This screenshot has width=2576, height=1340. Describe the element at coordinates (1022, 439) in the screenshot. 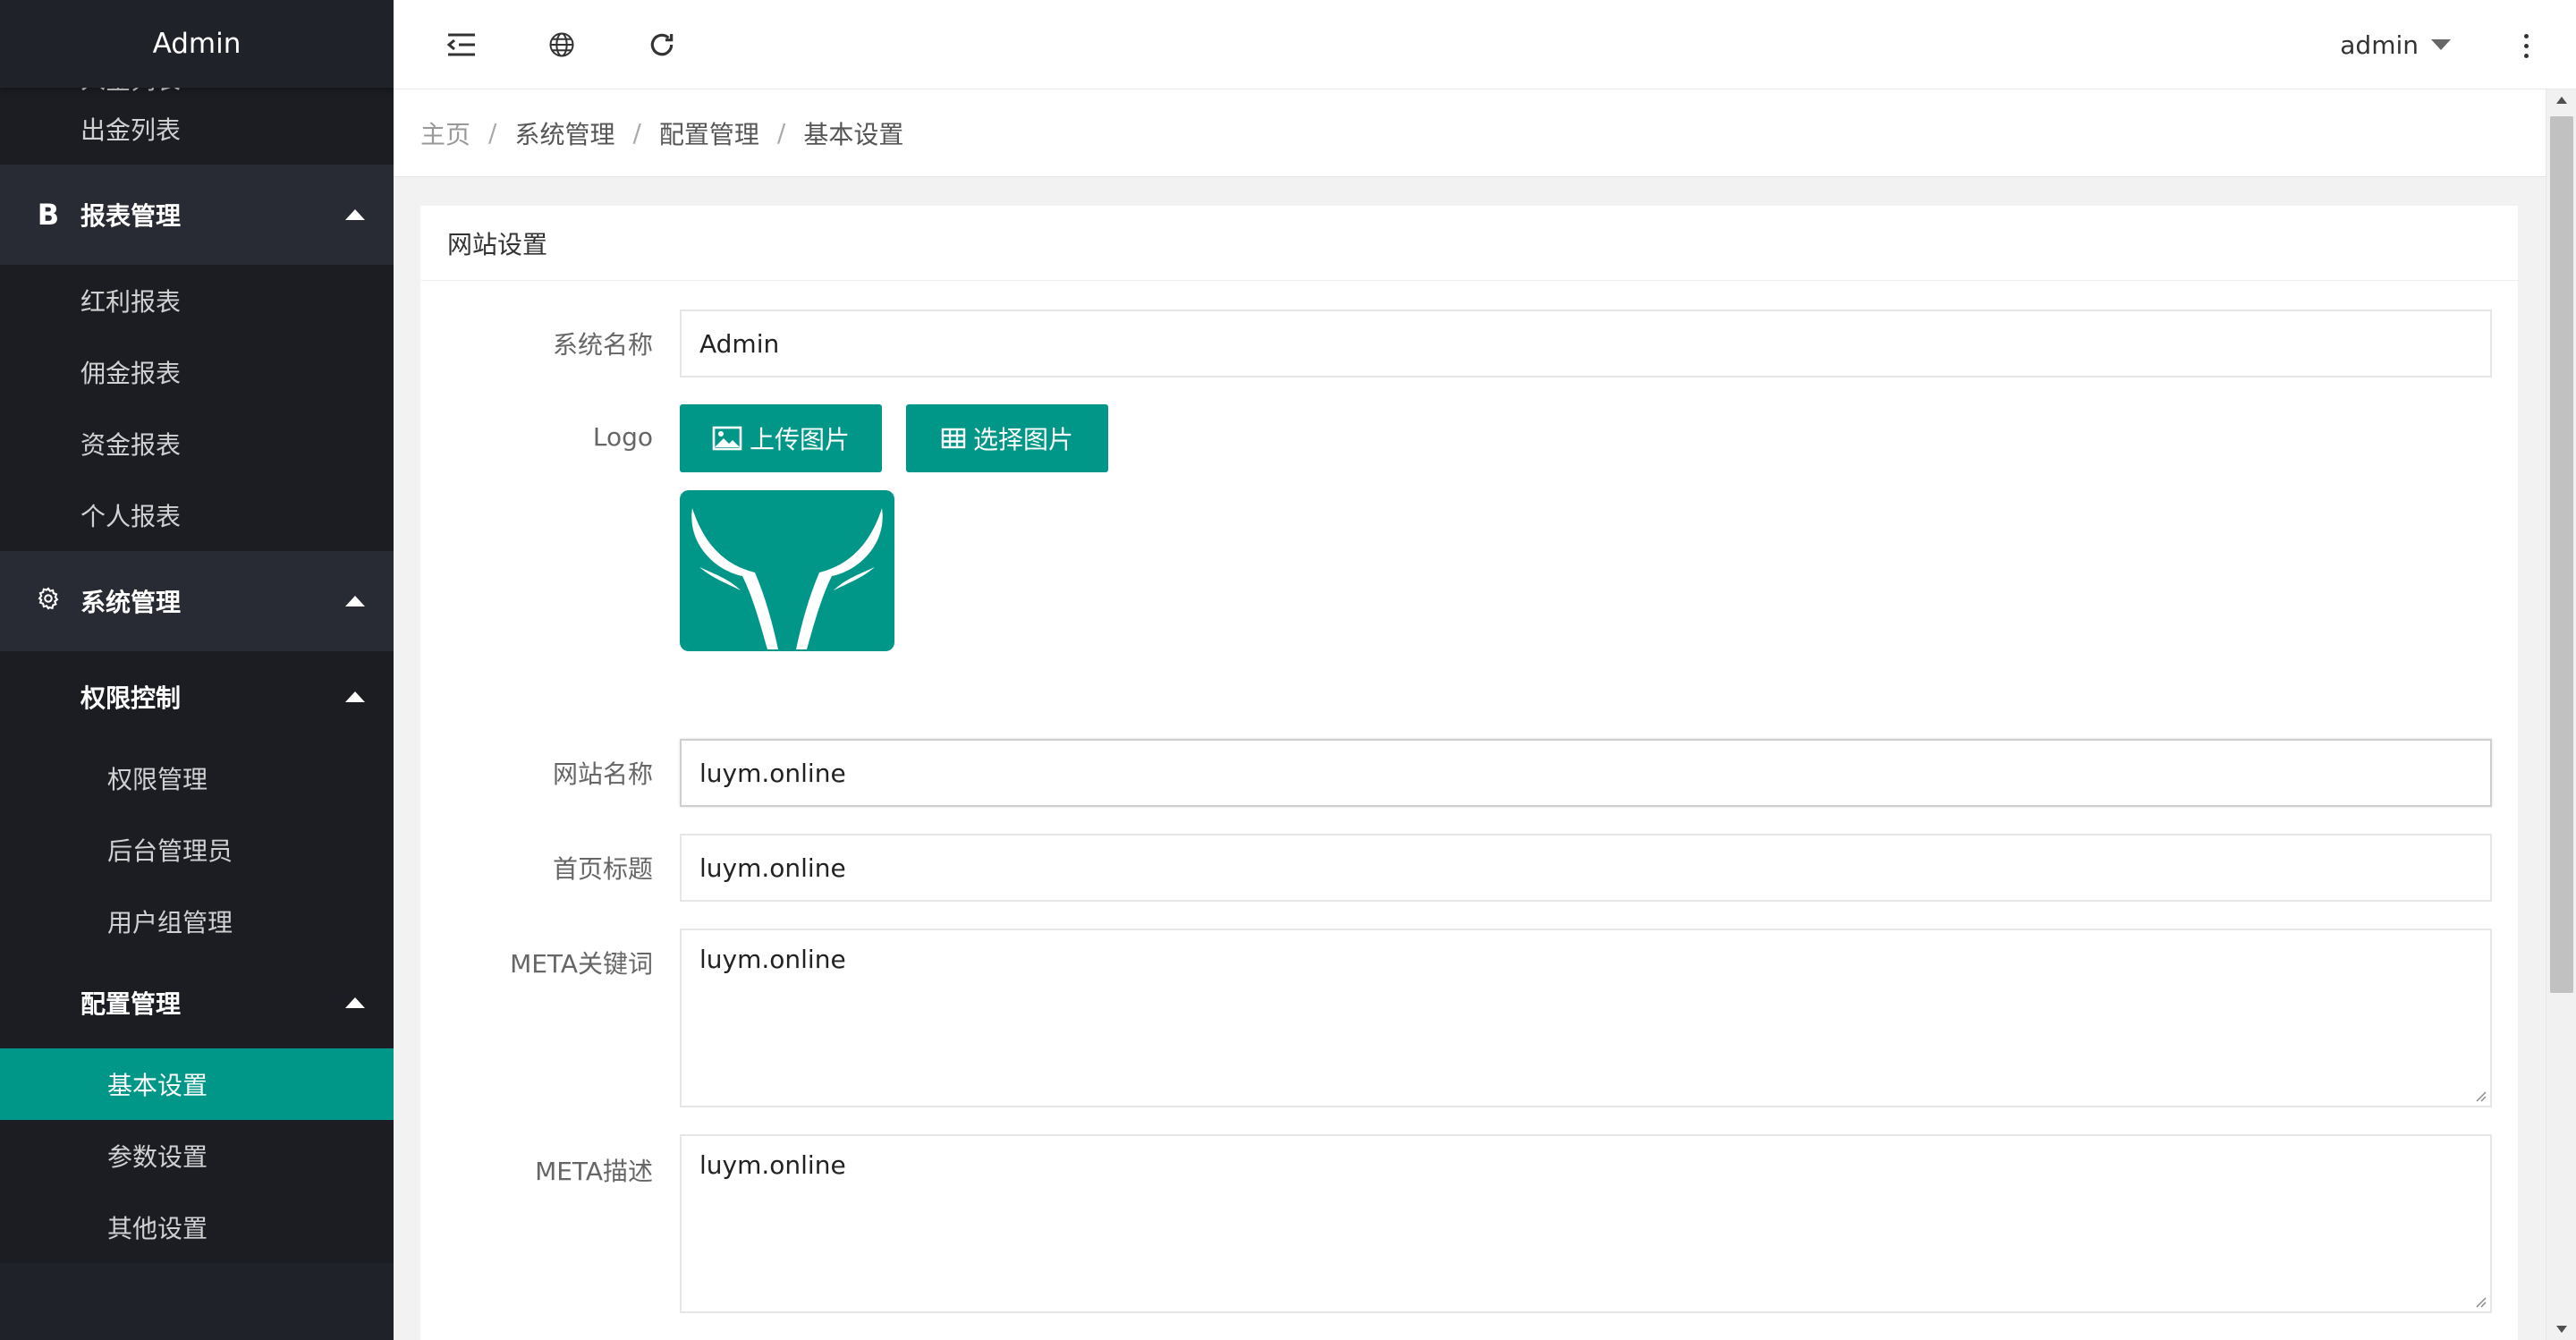

I see `select-button-label: 选择图片` at that location.